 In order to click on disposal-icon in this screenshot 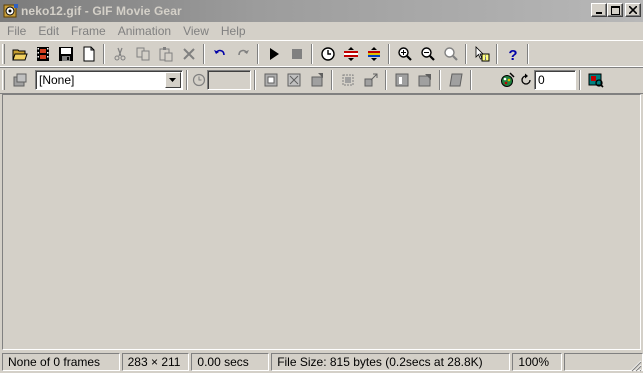, I will do `click(293, 80)`.